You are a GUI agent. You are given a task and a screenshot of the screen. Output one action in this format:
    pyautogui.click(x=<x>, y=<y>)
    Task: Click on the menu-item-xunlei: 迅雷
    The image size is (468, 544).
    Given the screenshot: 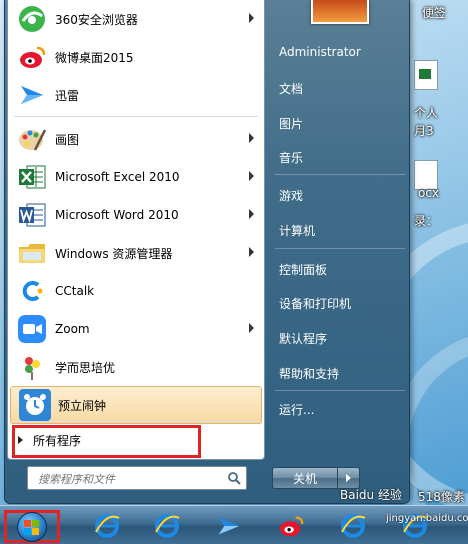 What is the action you would take?
    pyautogui.click(x=136, y=95)
    